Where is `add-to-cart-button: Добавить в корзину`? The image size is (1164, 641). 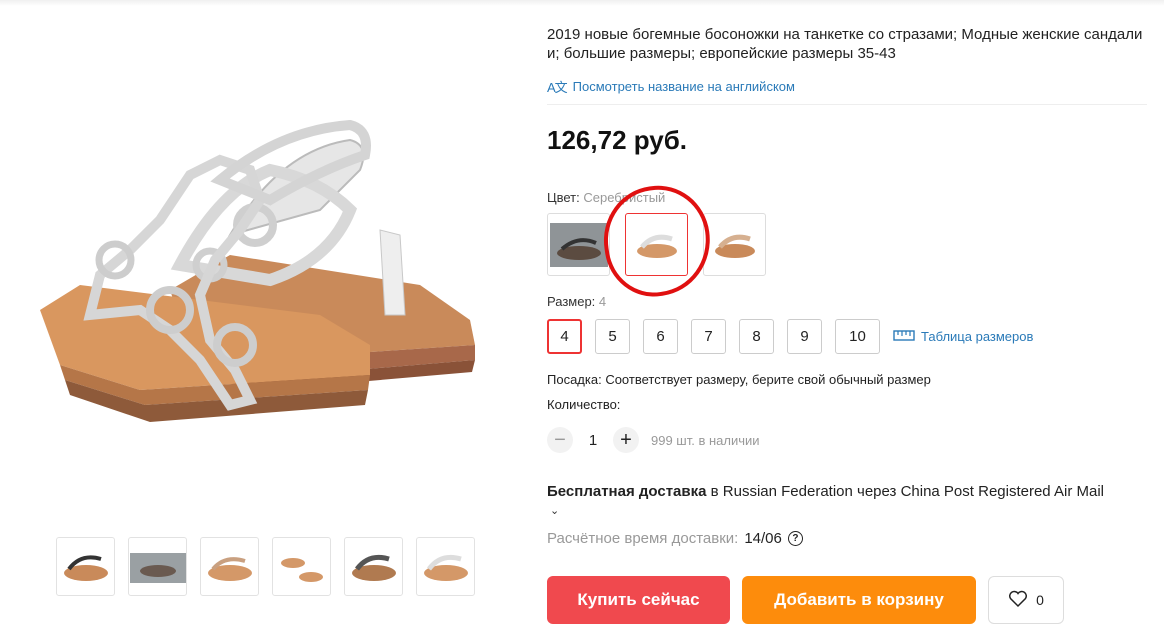
add-to-cart-button: Добавить в корзину is located at coordinates (859, 600).